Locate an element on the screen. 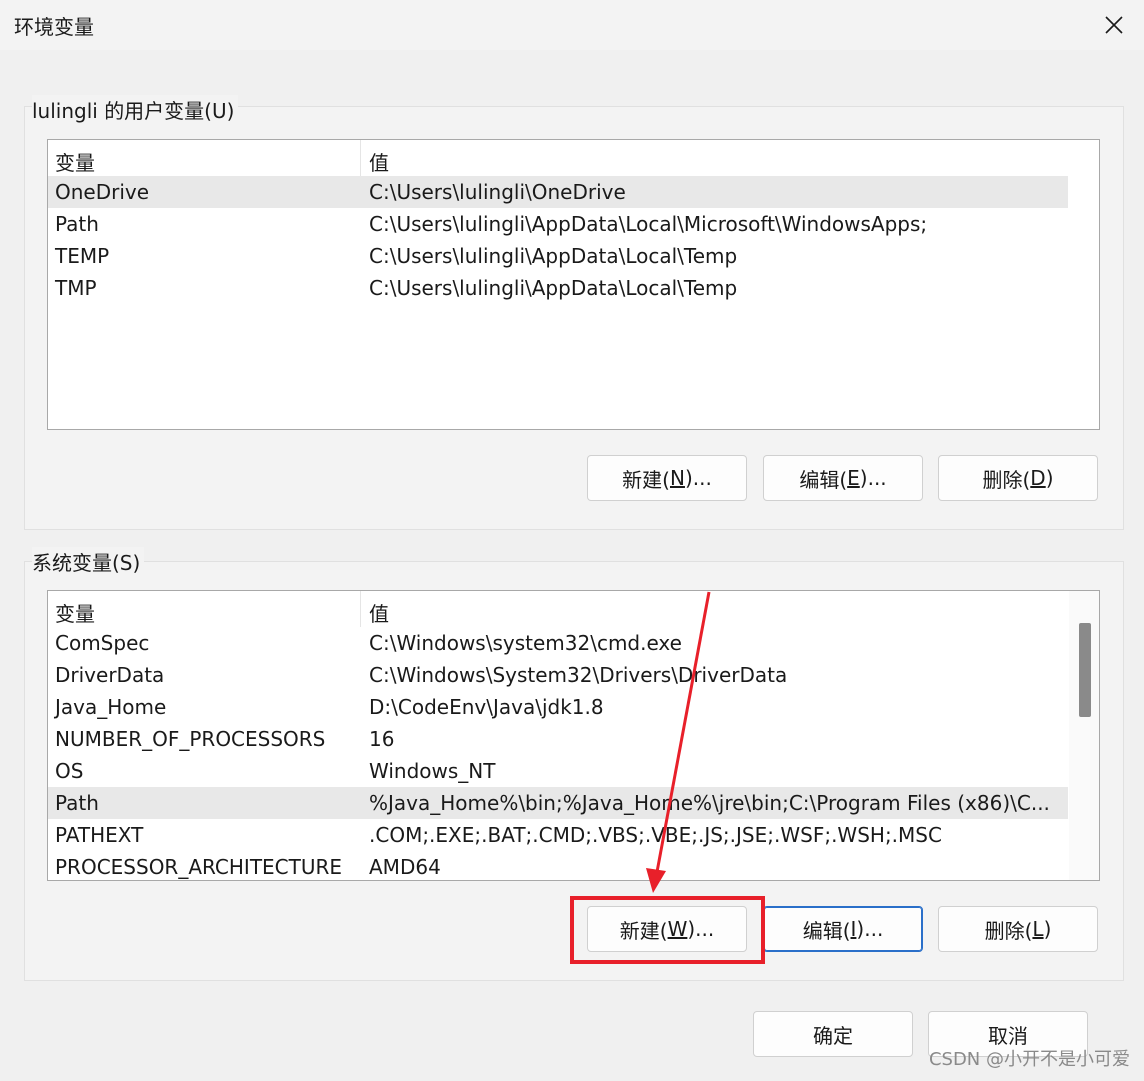  variable-value: AMD64 is located at coordinates (405, 867).